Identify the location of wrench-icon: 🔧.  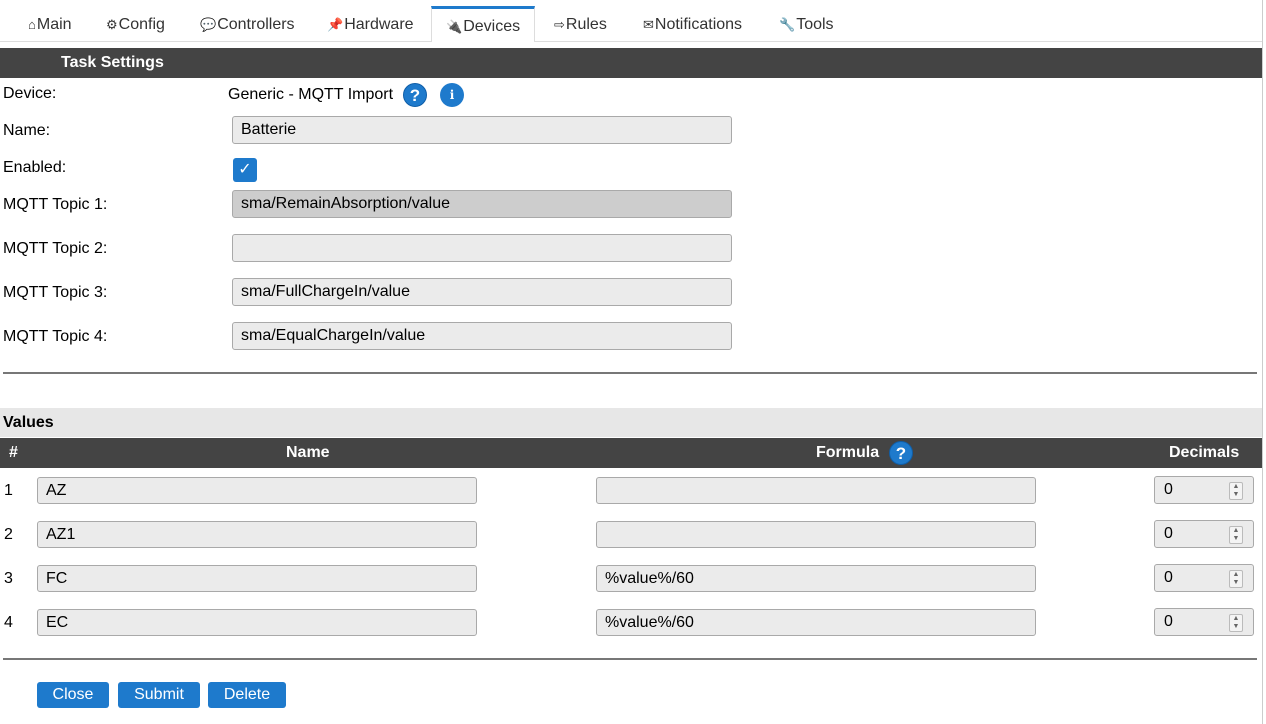
(787, 24).